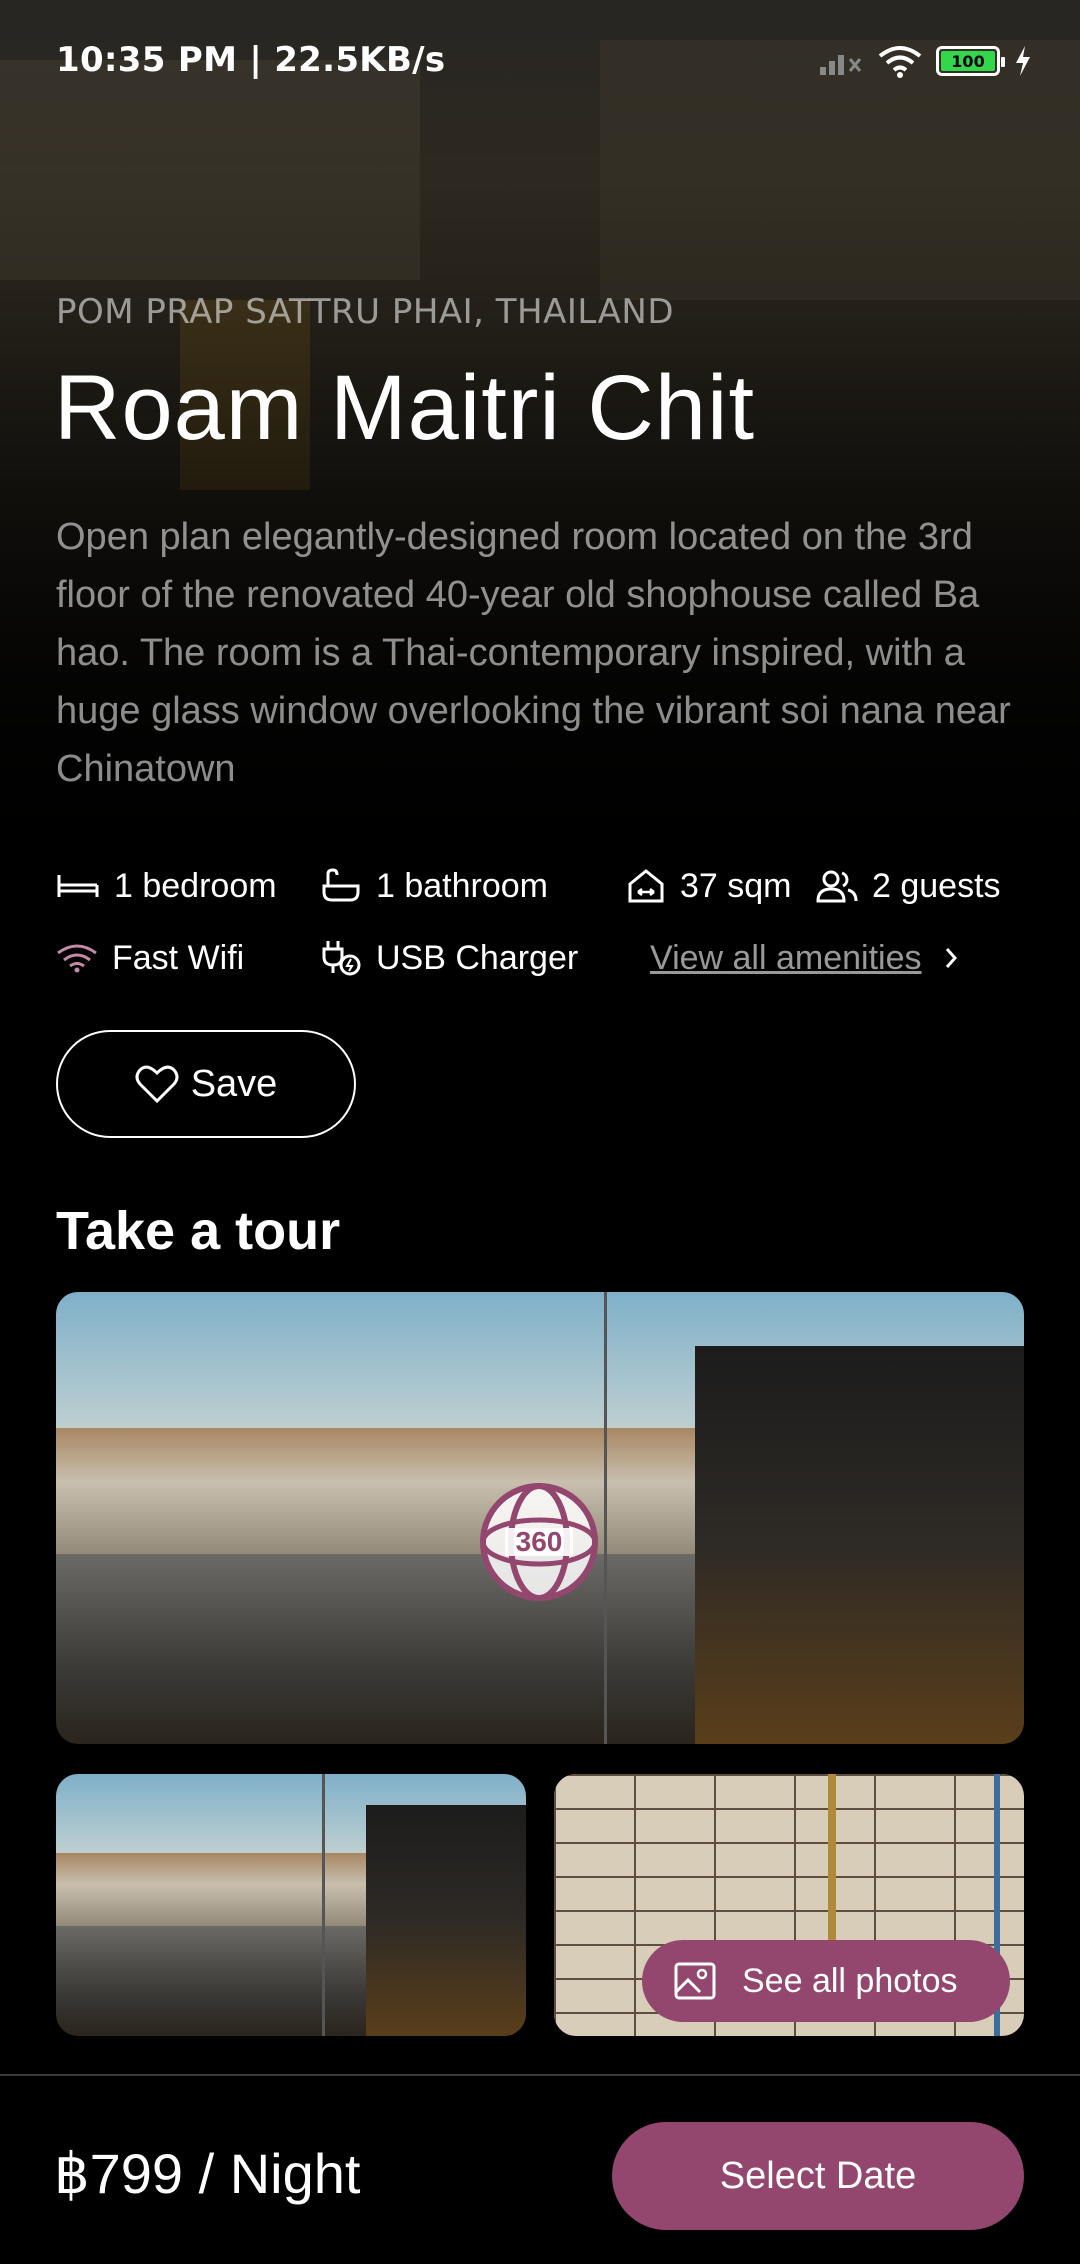  I want to click on 360-badge-label: 360, so click(539, 1541).